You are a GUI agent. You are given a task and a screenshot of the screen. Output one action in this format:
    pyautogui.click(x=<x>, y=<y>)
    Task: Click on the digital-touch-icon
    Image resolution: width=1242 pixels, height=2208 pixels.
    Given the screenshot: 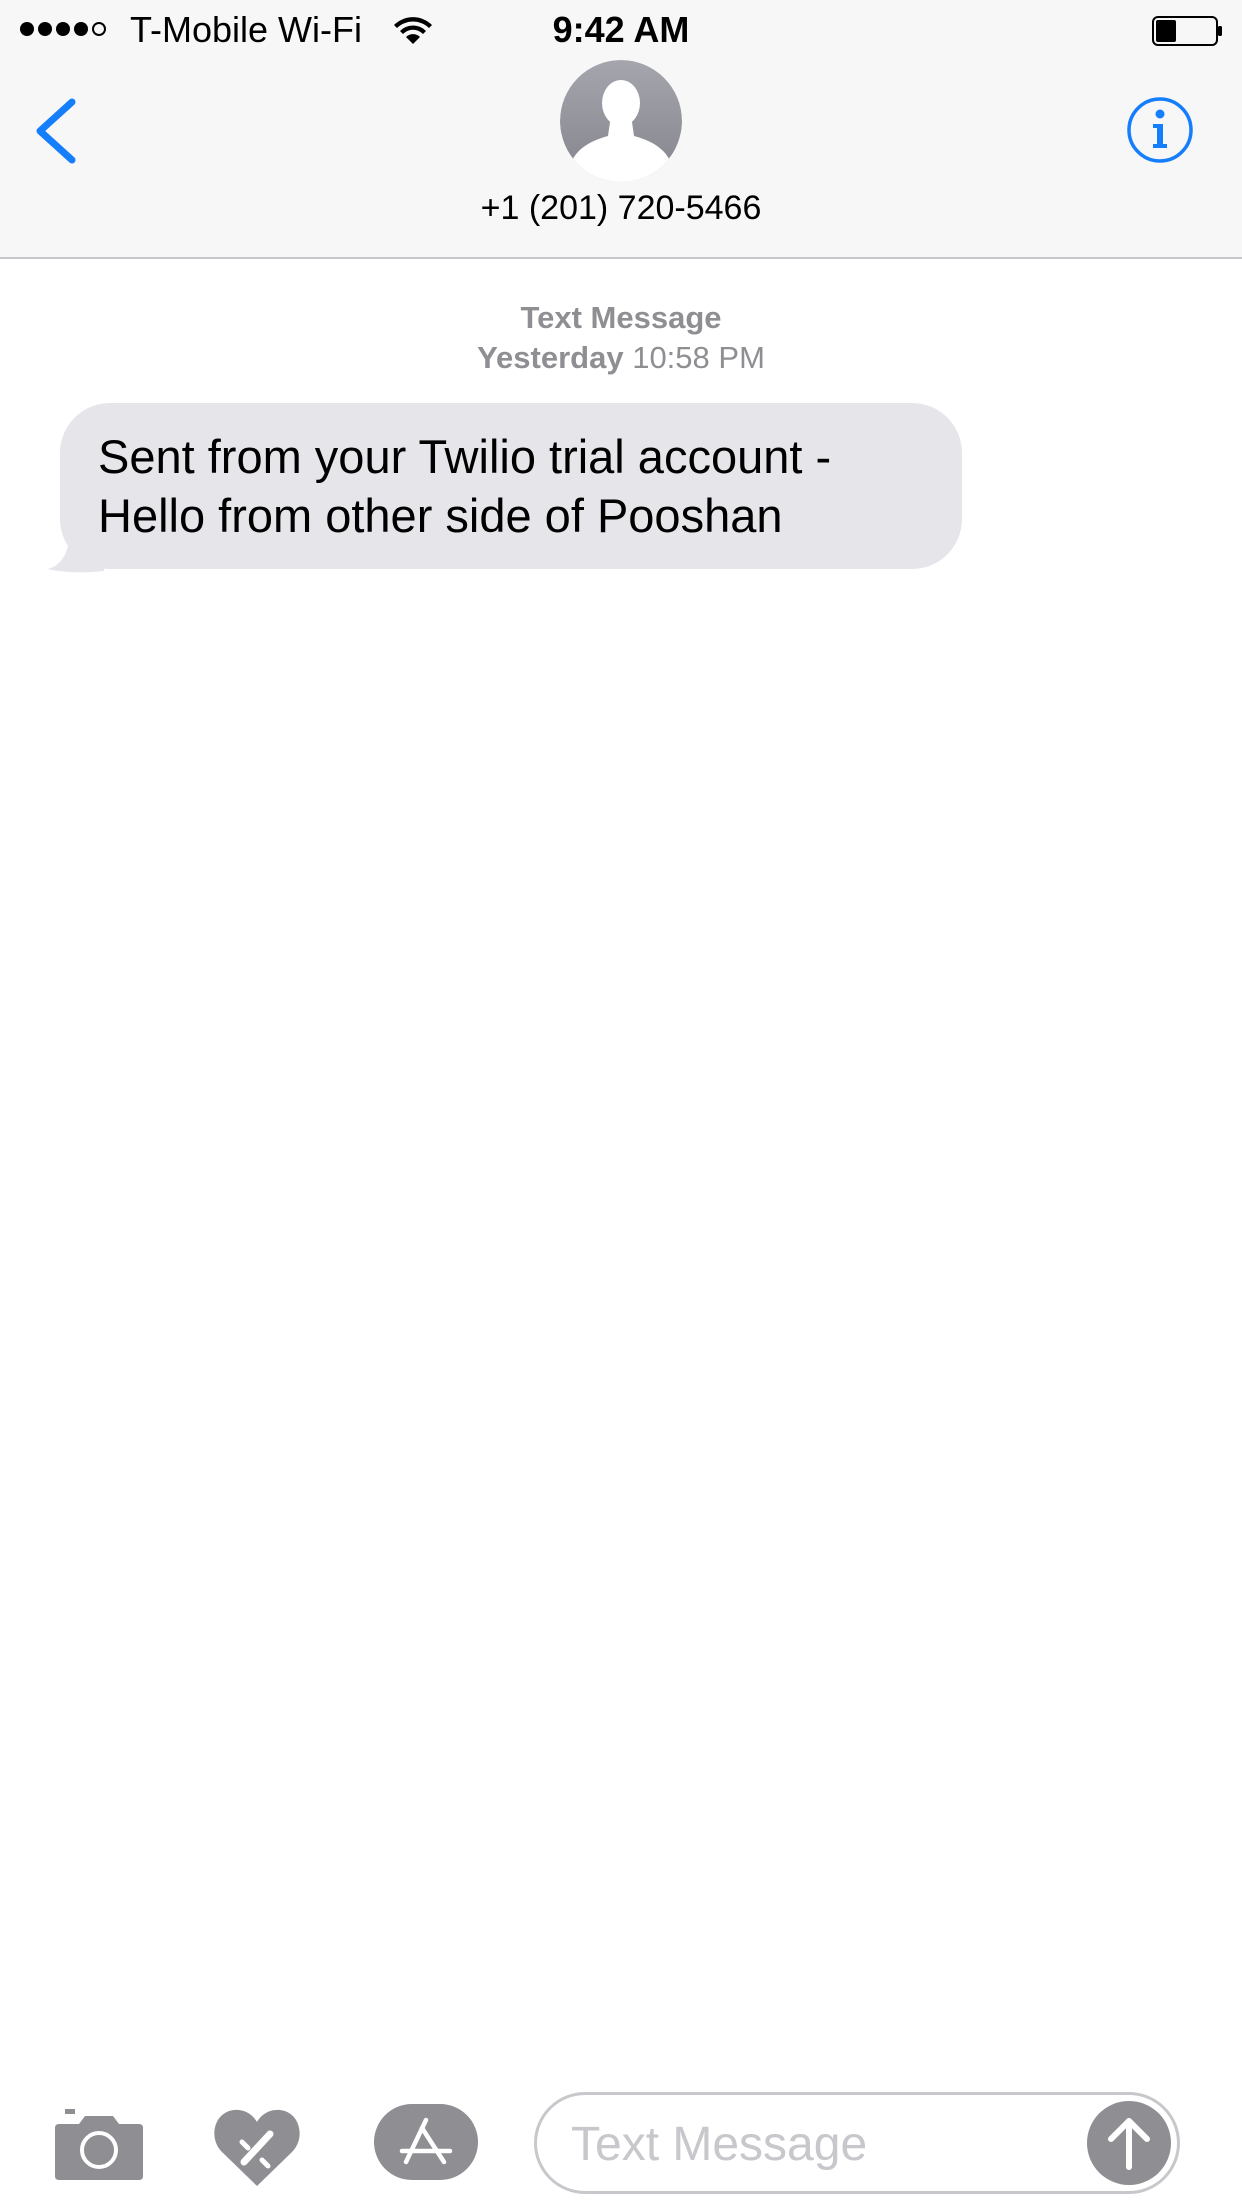 What is the action you would take?
    pyautogui.click(x=257, y=2147)
    